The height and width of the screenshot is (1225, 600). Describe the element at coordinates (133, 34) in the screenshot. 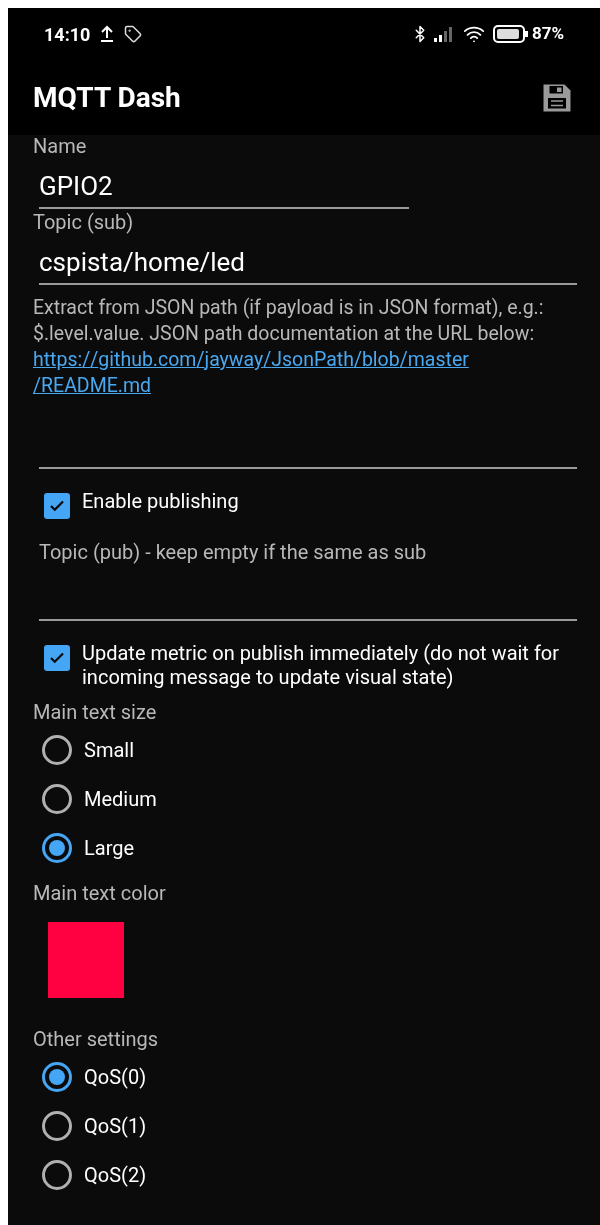

I see `tag-icon` at that location.